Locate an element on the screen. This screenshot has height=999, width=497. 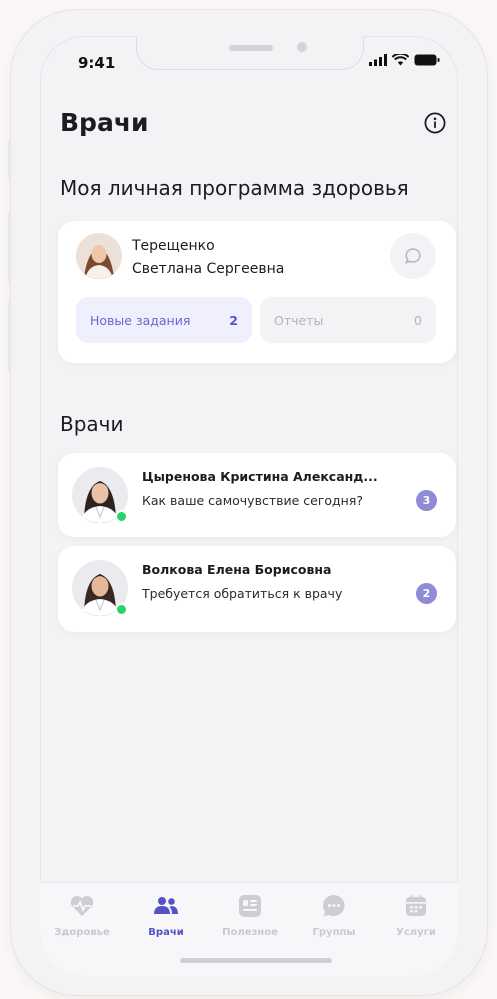
tab-groups: Группы is located at coordinates (334, 915).